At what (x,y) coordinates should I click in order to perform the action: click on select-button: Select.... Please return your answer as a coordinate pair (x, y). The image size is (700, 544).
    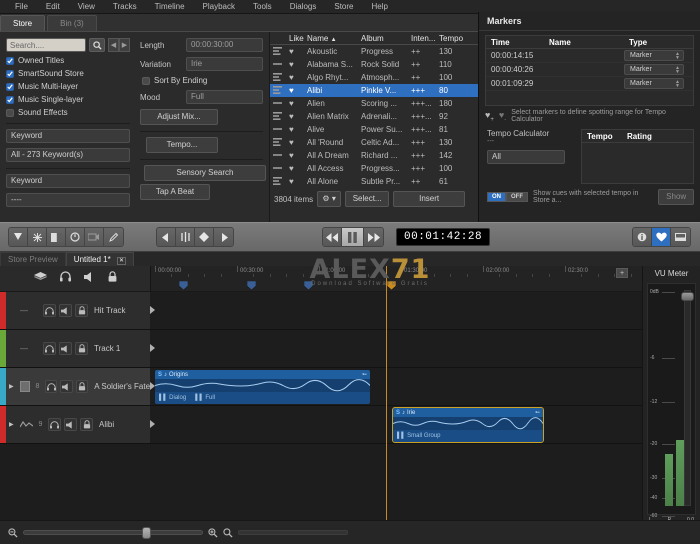
    Looking at the image, I should click on (367, 199).